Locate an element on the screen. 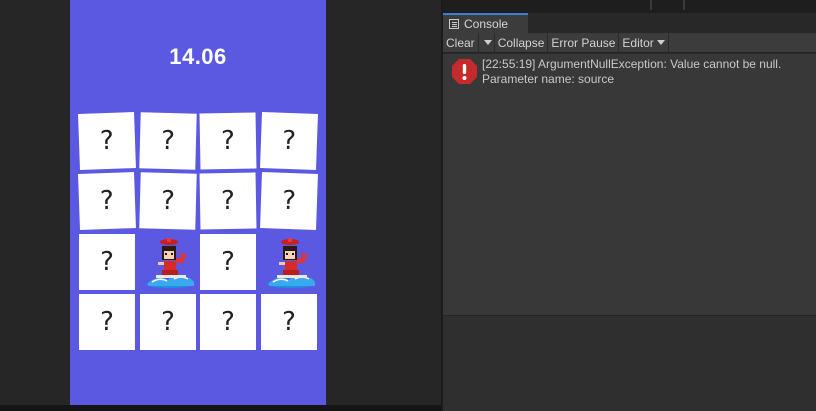  editor-dropdown-label: Editor is located at coordinates (638, 42).